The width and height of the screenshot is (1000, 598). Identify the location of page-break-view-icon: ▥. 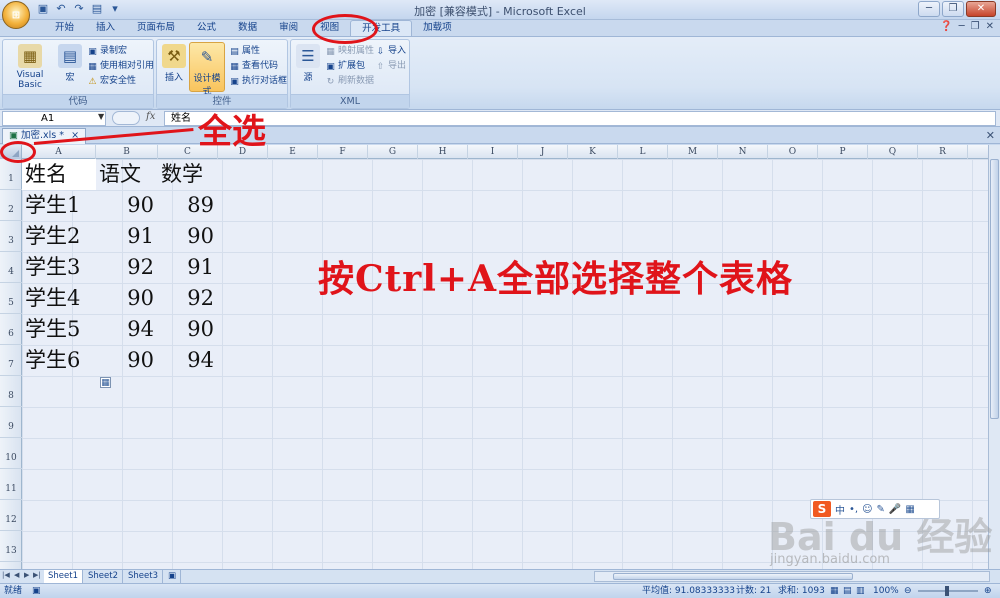
(860, 591).